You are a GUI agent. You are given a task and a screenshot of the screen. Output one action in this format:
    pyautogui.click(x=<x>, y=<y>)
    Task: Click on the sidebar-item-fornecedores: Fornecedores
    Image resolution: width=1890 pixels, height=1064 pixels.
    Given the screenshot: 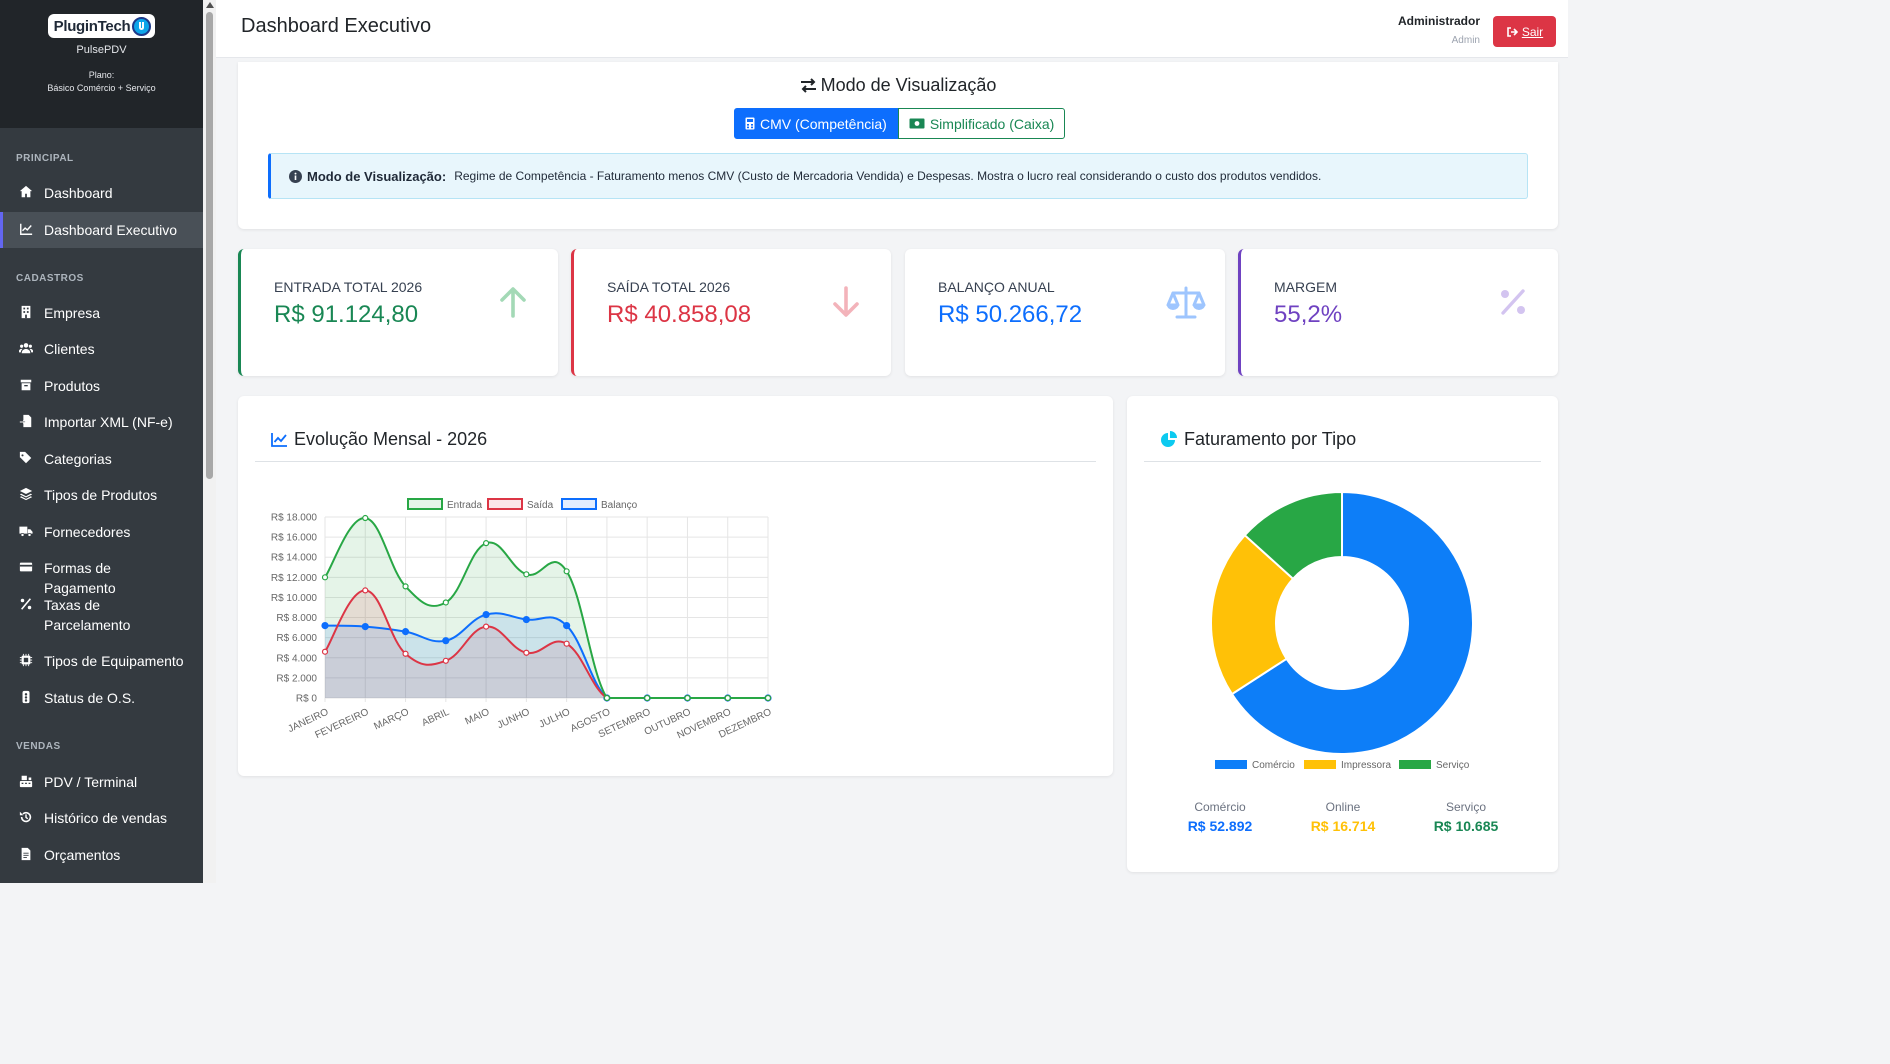 What is the action you would take?
    pyautogui.click(x=101, y=532)
    